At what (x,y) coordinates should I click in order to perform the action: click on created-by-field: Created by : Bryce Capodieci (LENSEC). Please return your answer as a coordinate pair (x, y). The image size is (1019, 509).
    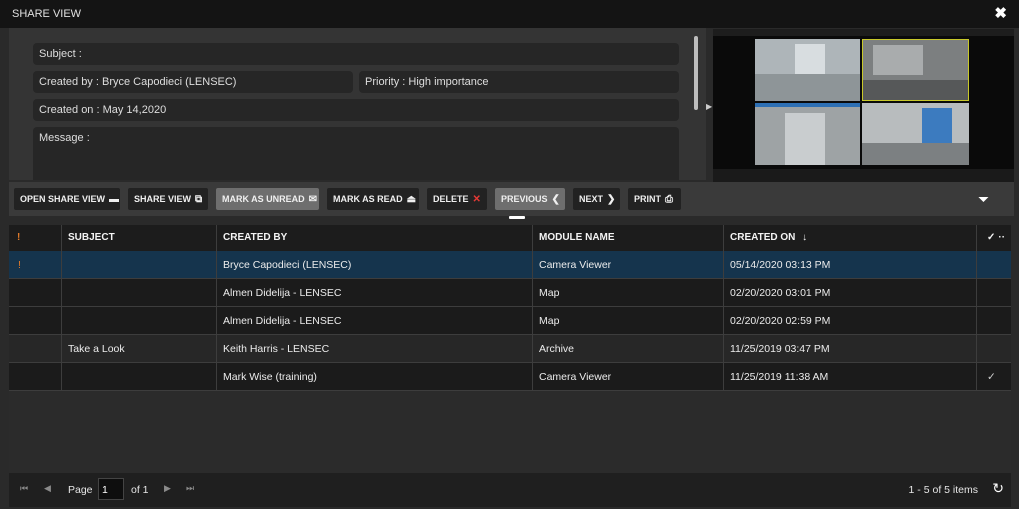
    Looking at the image, I should click on (193, 82).